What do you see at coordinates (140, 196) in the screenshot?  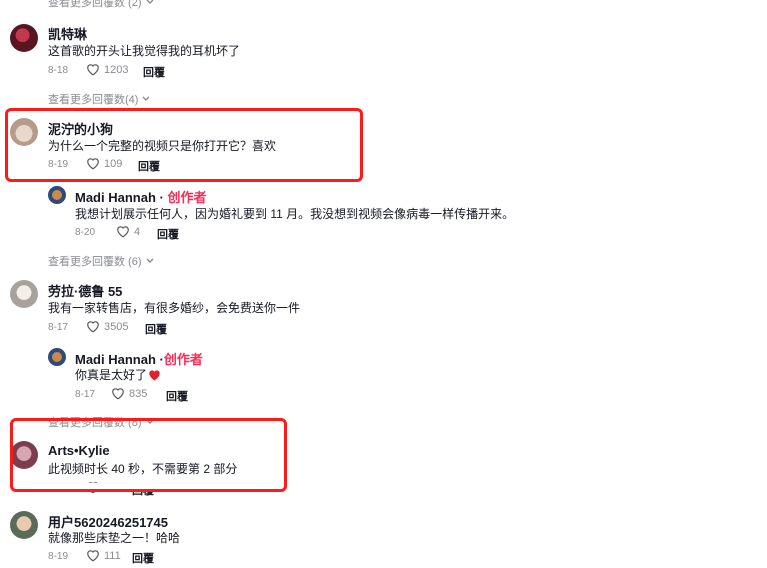 I see `reply-author: Madi Hannah · 创作者` at bounding box center [140, 196].